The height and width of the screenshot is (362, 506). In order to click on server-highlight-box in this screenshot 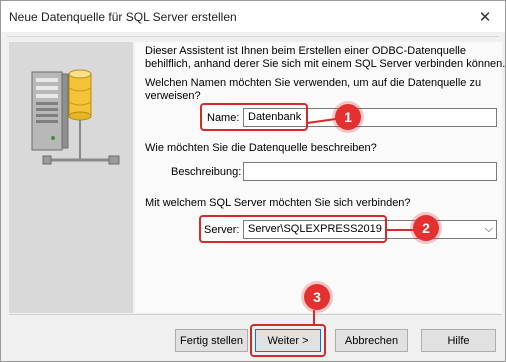, I will do `click(293, 229)`.